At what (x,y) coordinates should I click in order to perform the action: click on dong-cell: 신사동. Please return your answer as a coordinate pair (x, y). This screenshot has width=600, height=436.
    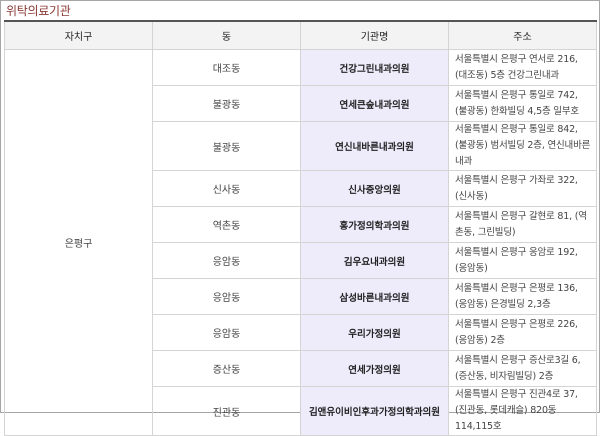
    Looking at the image, I should click on (226, 188).